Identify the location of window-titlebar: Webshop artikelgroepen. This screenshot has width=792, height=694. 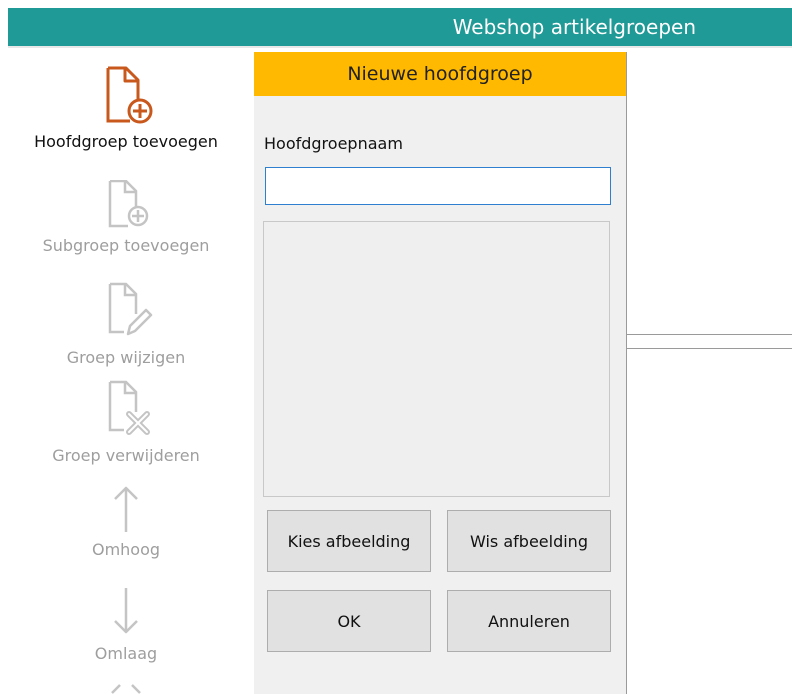
(400, 27).